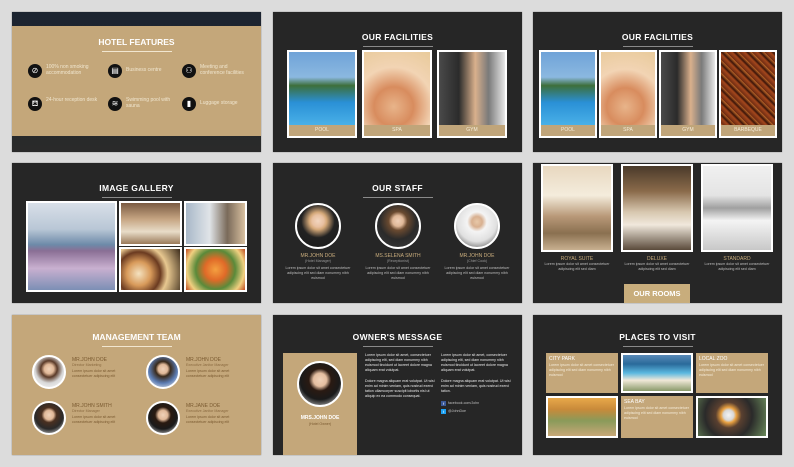  What do you see at coordinates (87, 365) in the screenshot?
I see `team-role: Director Marketing` at bounding box center [87, 365].